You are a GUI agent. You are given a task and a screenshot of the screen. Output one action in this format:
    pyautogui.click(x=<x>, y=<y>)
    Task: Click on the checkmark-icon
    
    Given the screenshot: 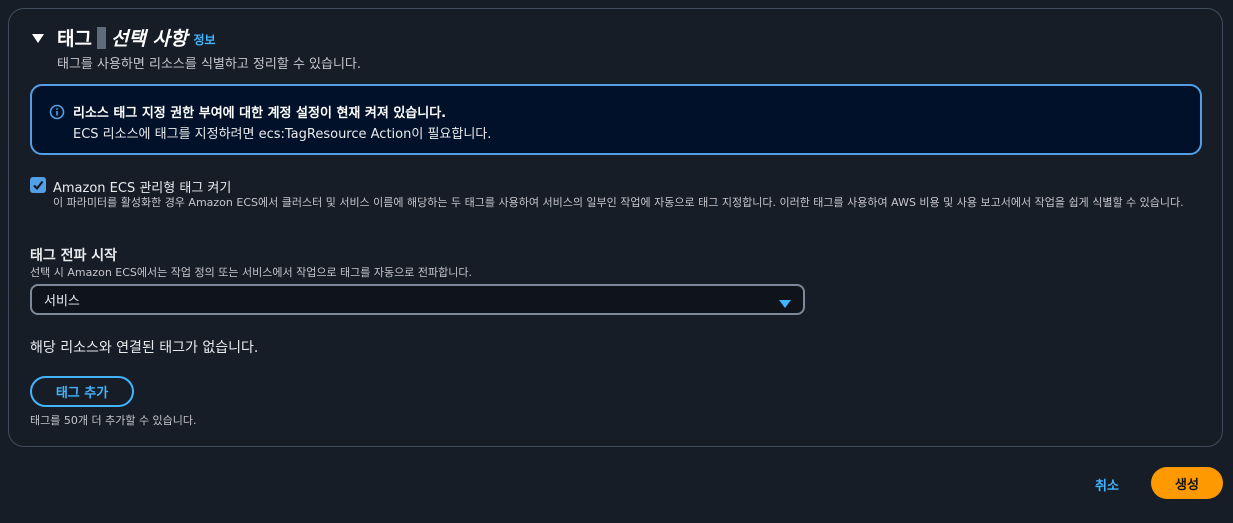 What is the action you would take?
    pyautogui.click(x=38, y=185)
    